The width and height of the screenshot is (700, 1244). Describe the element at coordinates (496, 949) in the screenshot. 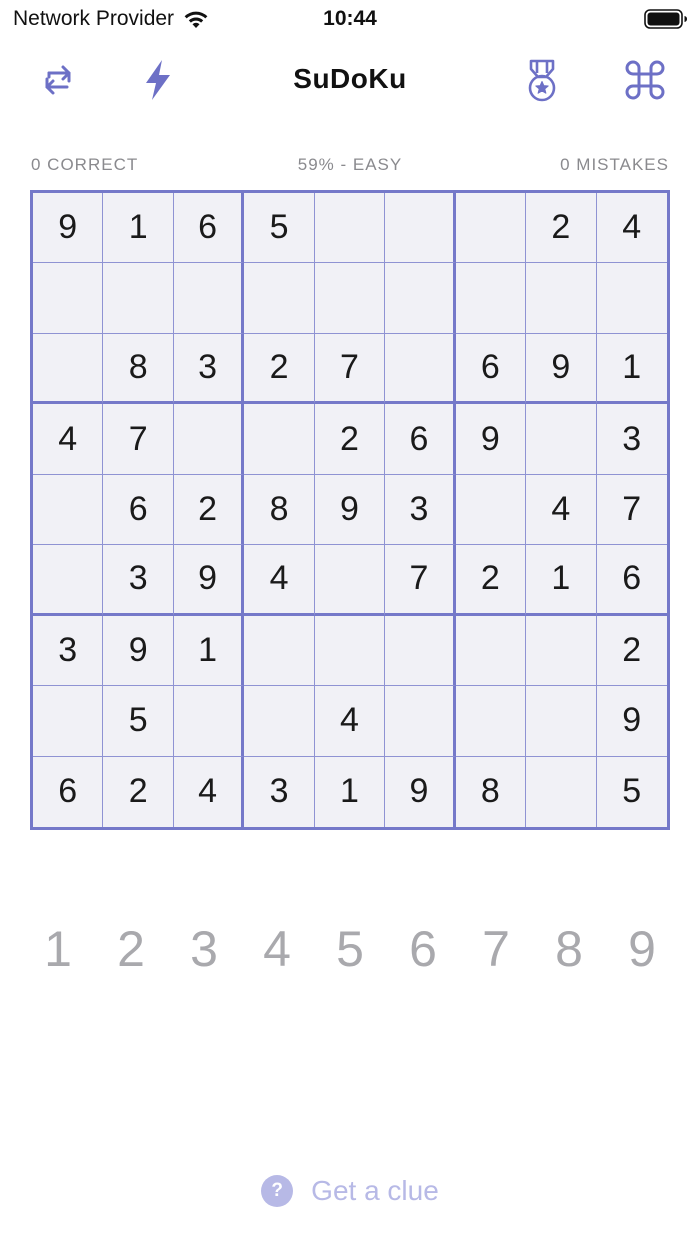

I see `number-key-7: 7` at that location.